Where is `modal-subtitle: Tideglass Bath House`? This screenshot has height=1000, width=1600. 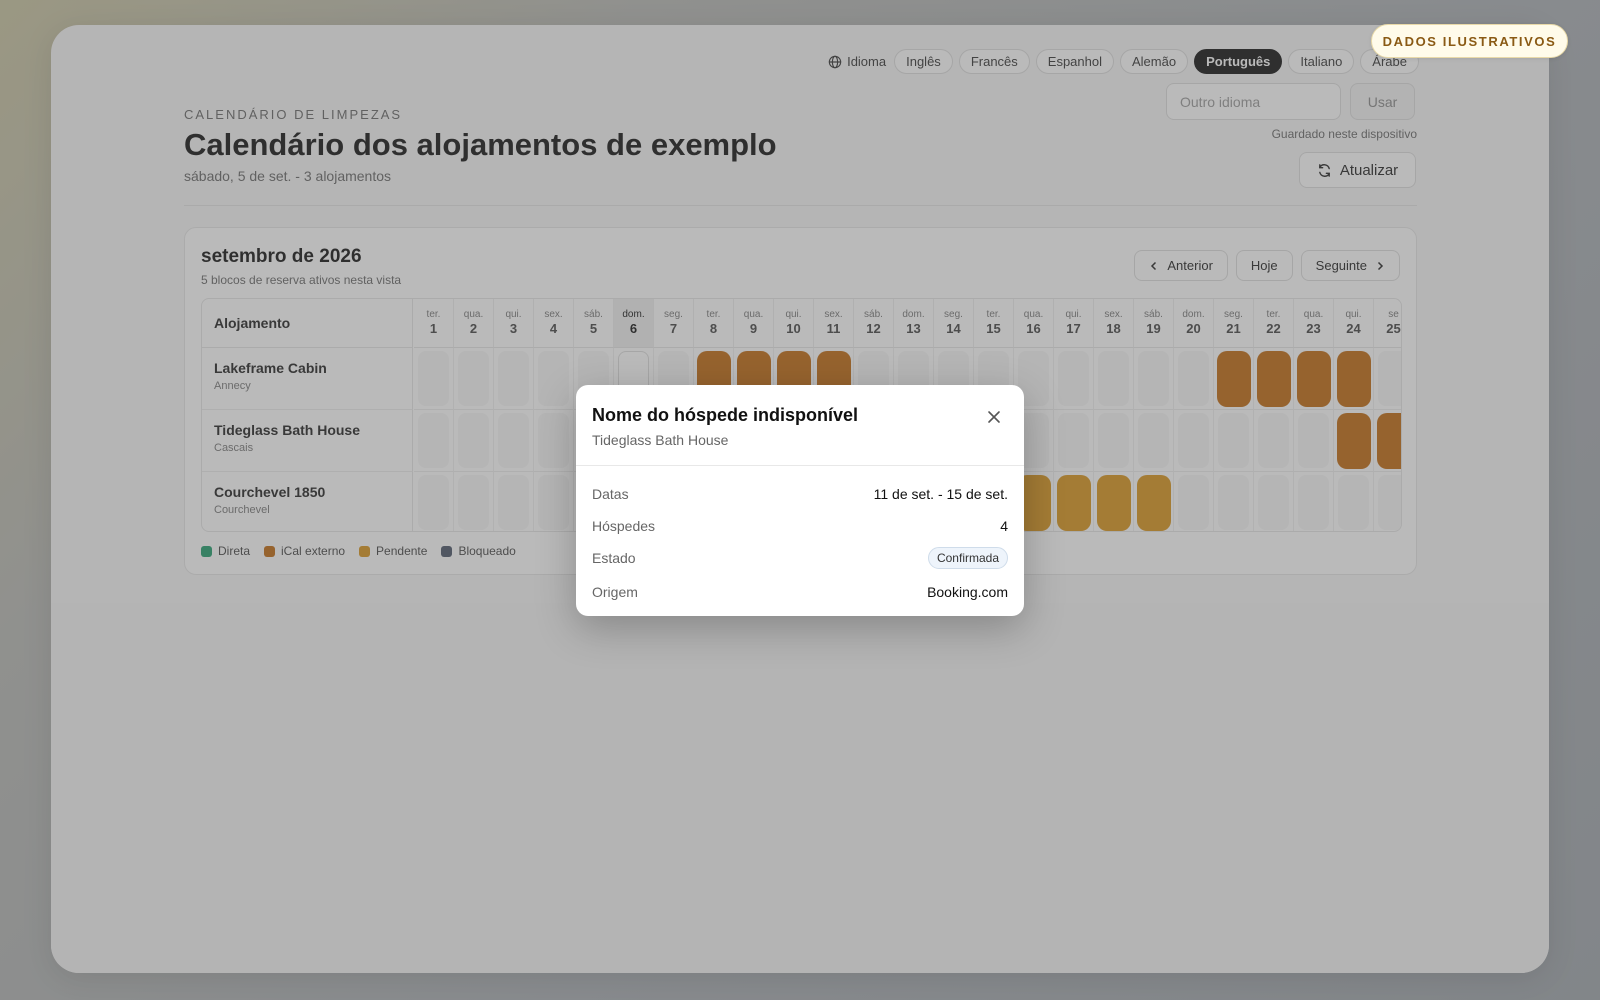
modal-subtitle: Tideglass Bath House is located at coordinates (660, 440).